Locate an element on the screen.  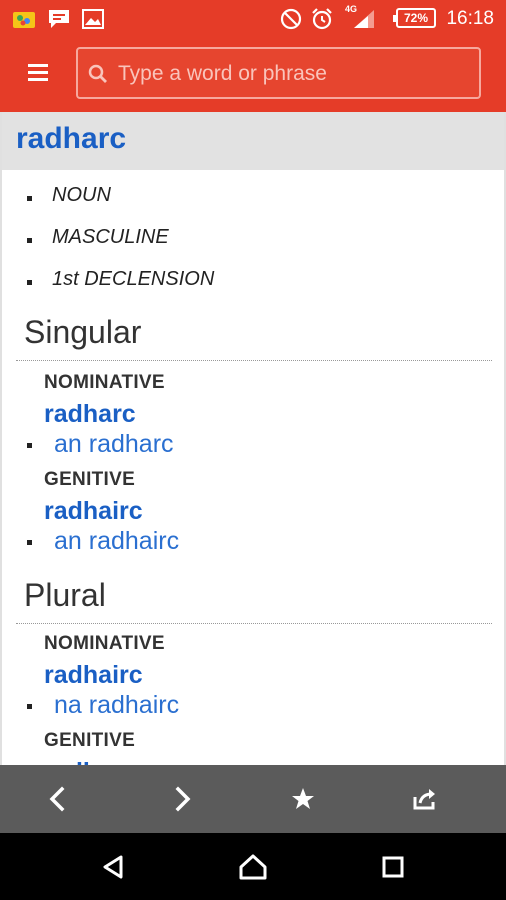
status-time: 16:18 is located at coordinates (470, 18).